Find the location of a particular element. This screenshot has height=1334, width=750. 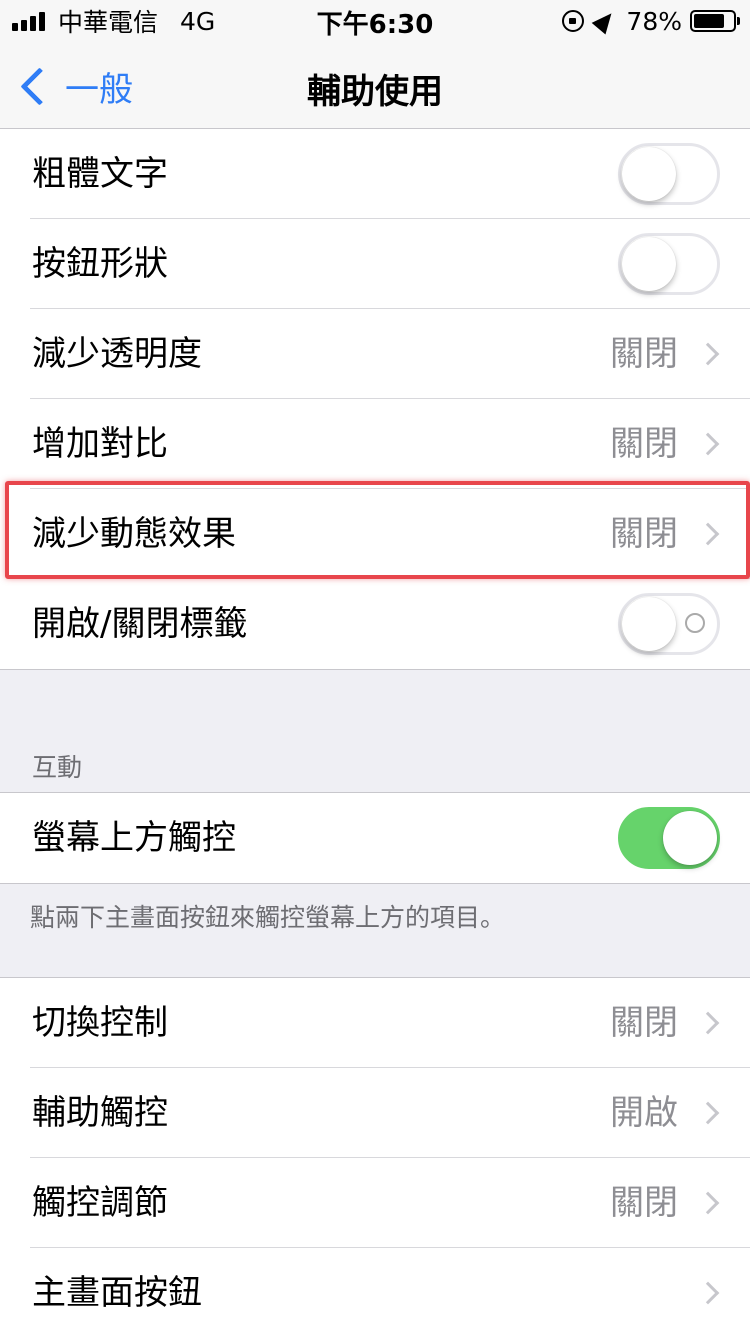

row-label: 按鈕形狀 is located at coordinates (100, 264).